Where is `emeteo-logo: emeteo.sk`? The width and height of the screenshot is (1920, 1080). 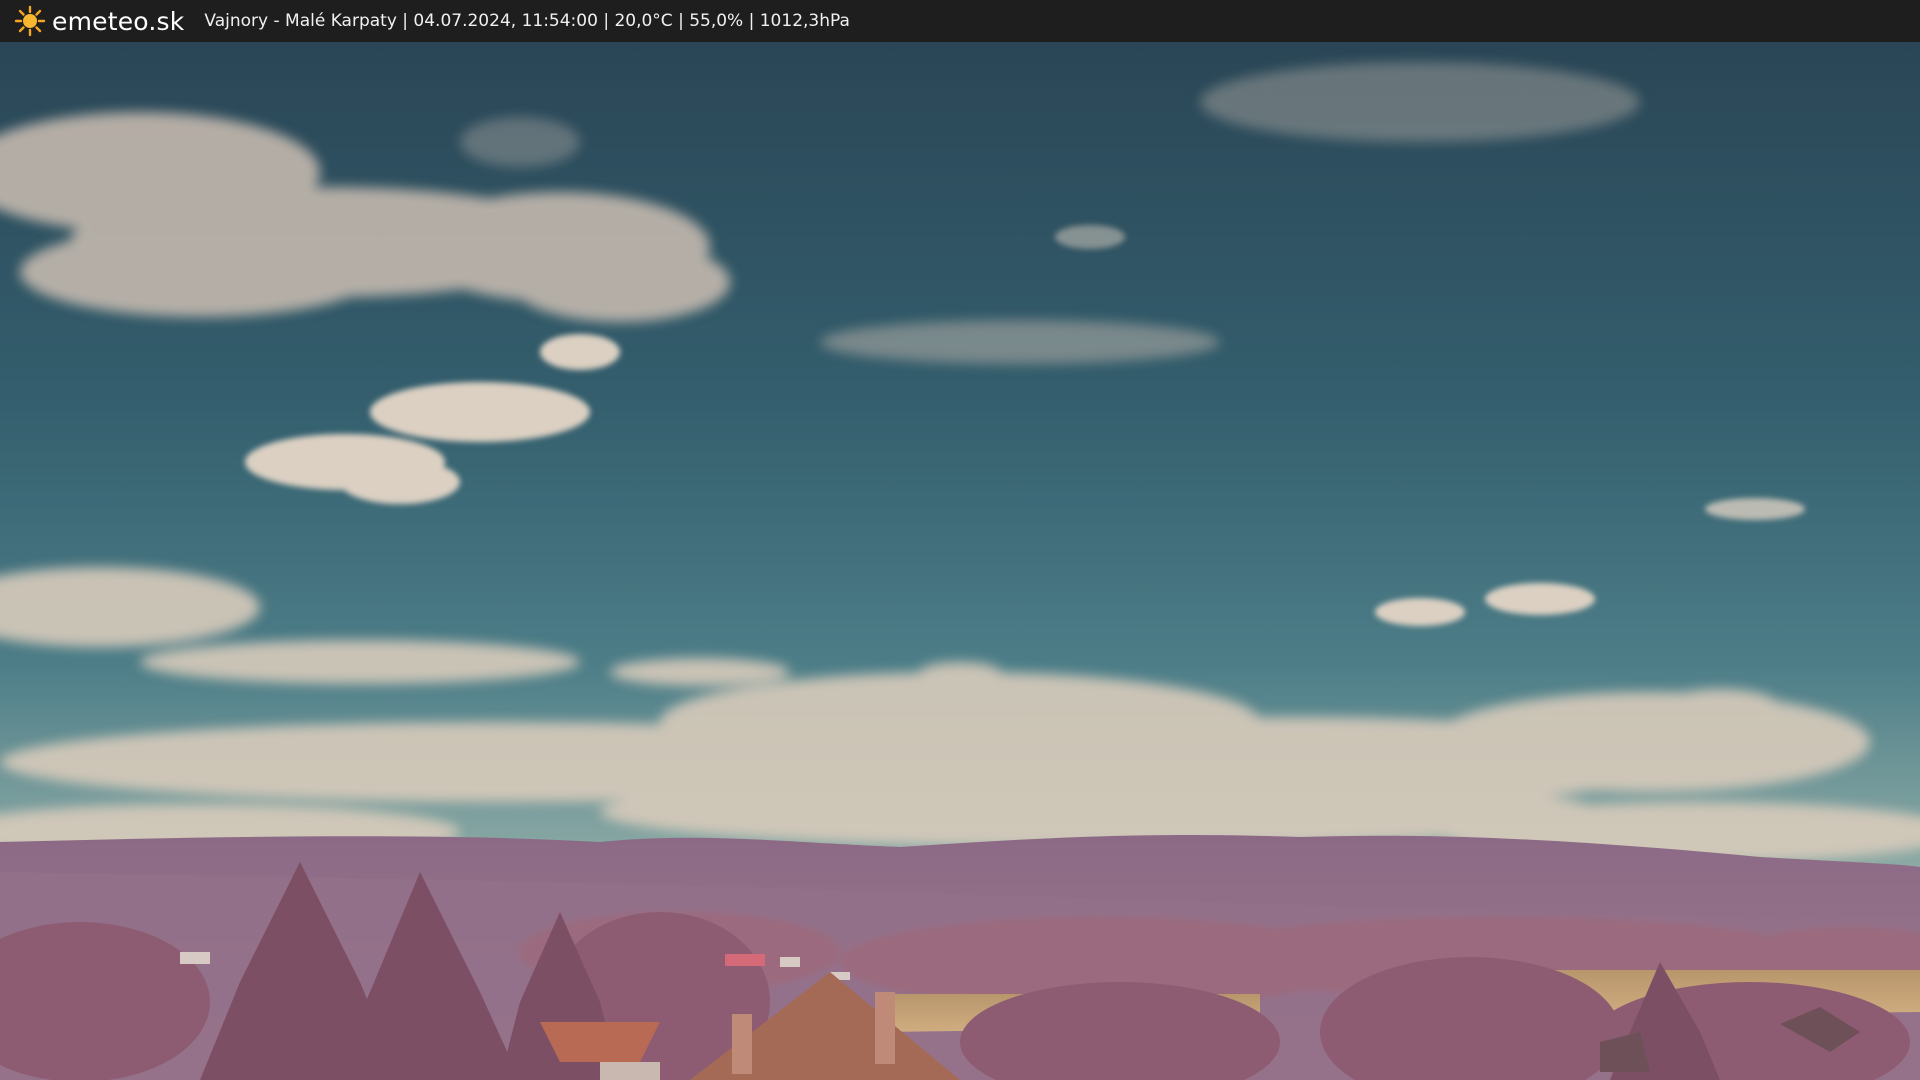
emeteo-logo: emeteo.sk is located at coordinates (99, 21).